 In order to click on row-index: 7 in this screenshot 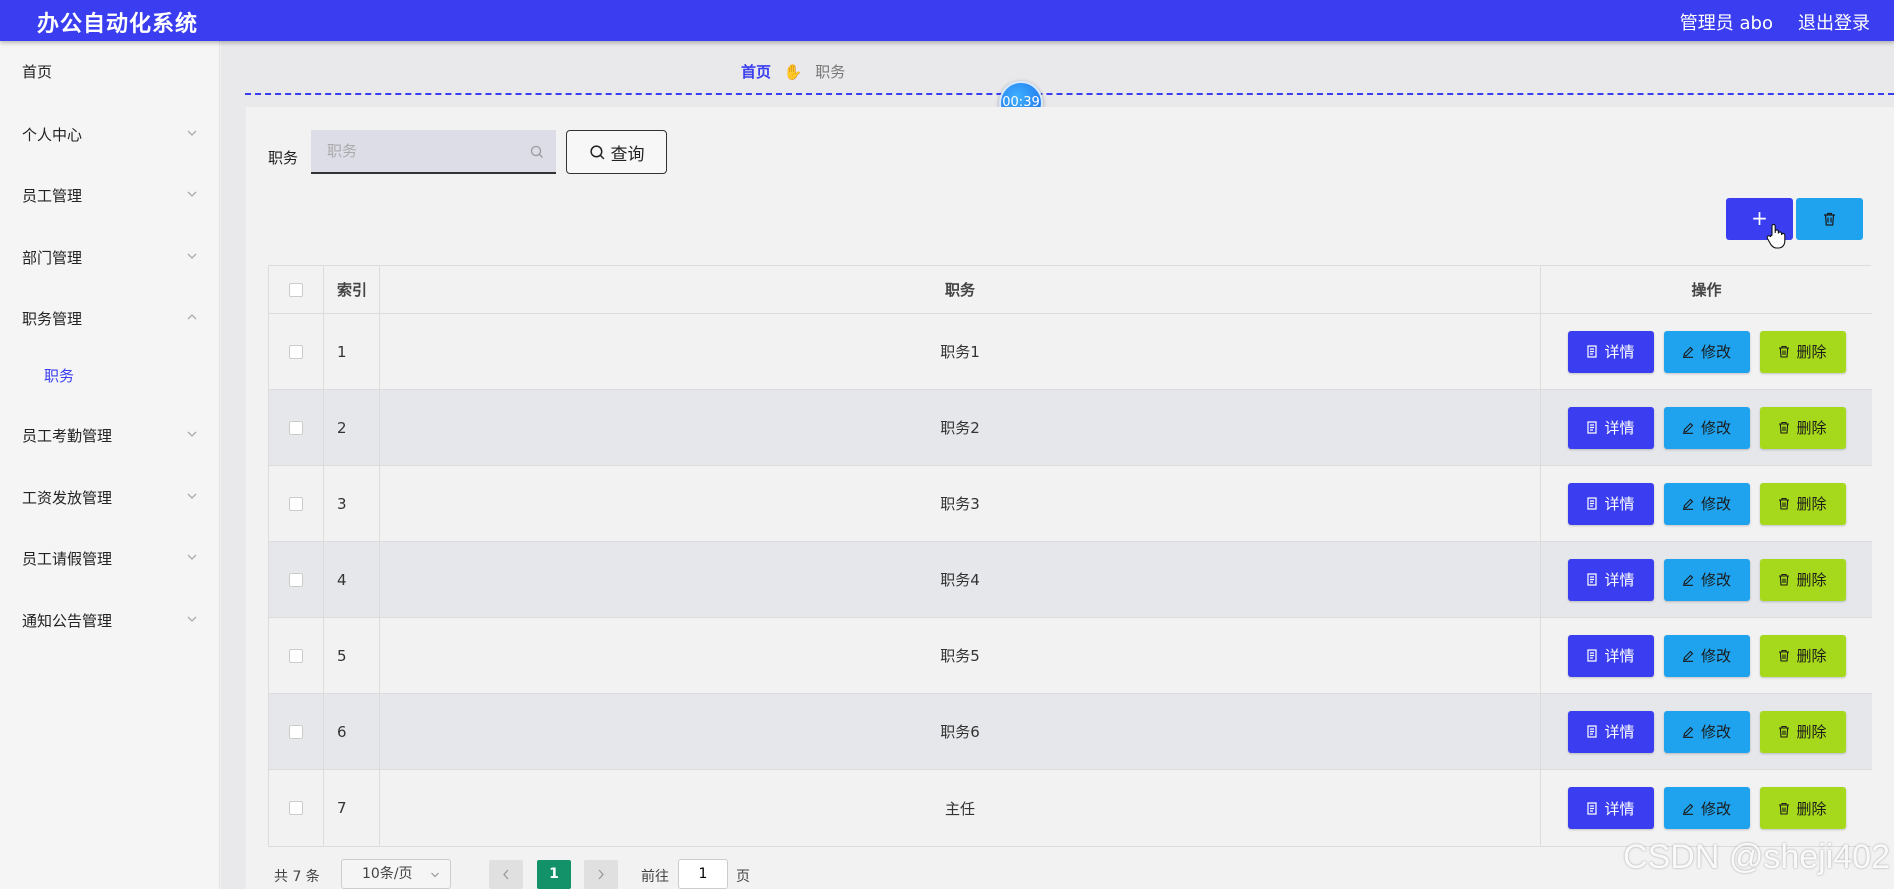, I will do `click(352, 808)`.